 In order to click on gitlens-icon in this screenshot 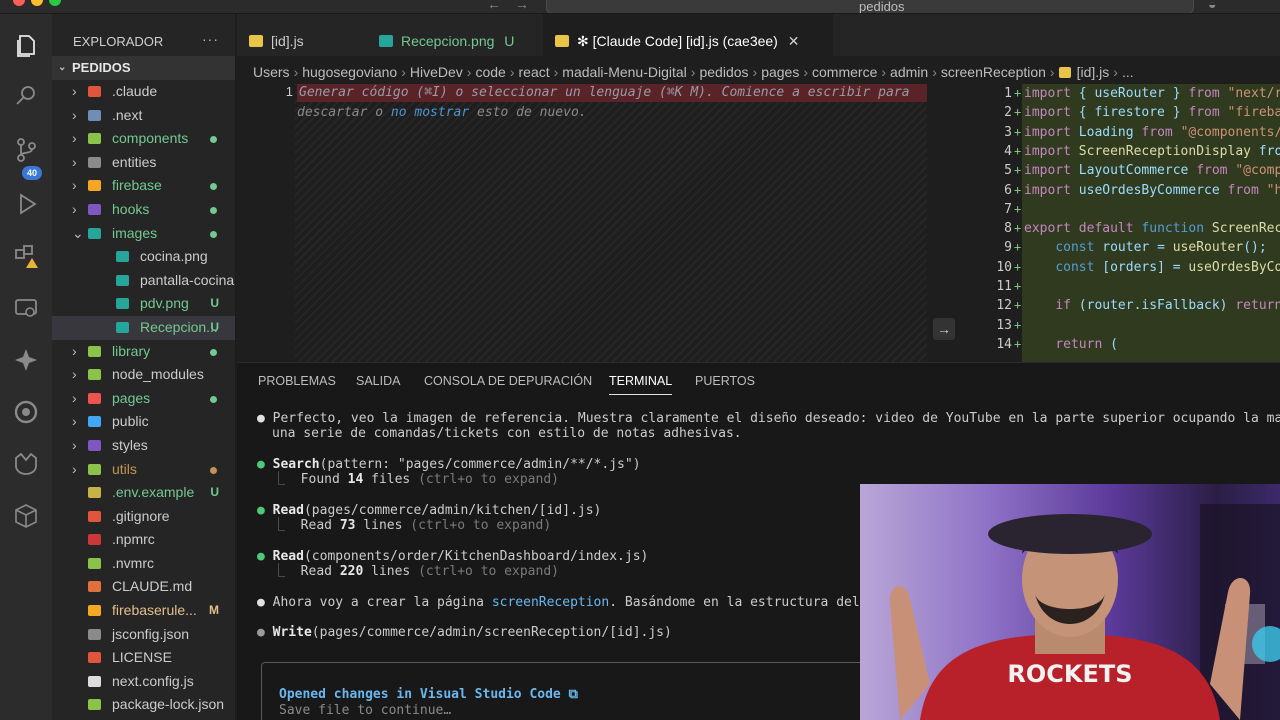, I will do `click(26, 464)`.